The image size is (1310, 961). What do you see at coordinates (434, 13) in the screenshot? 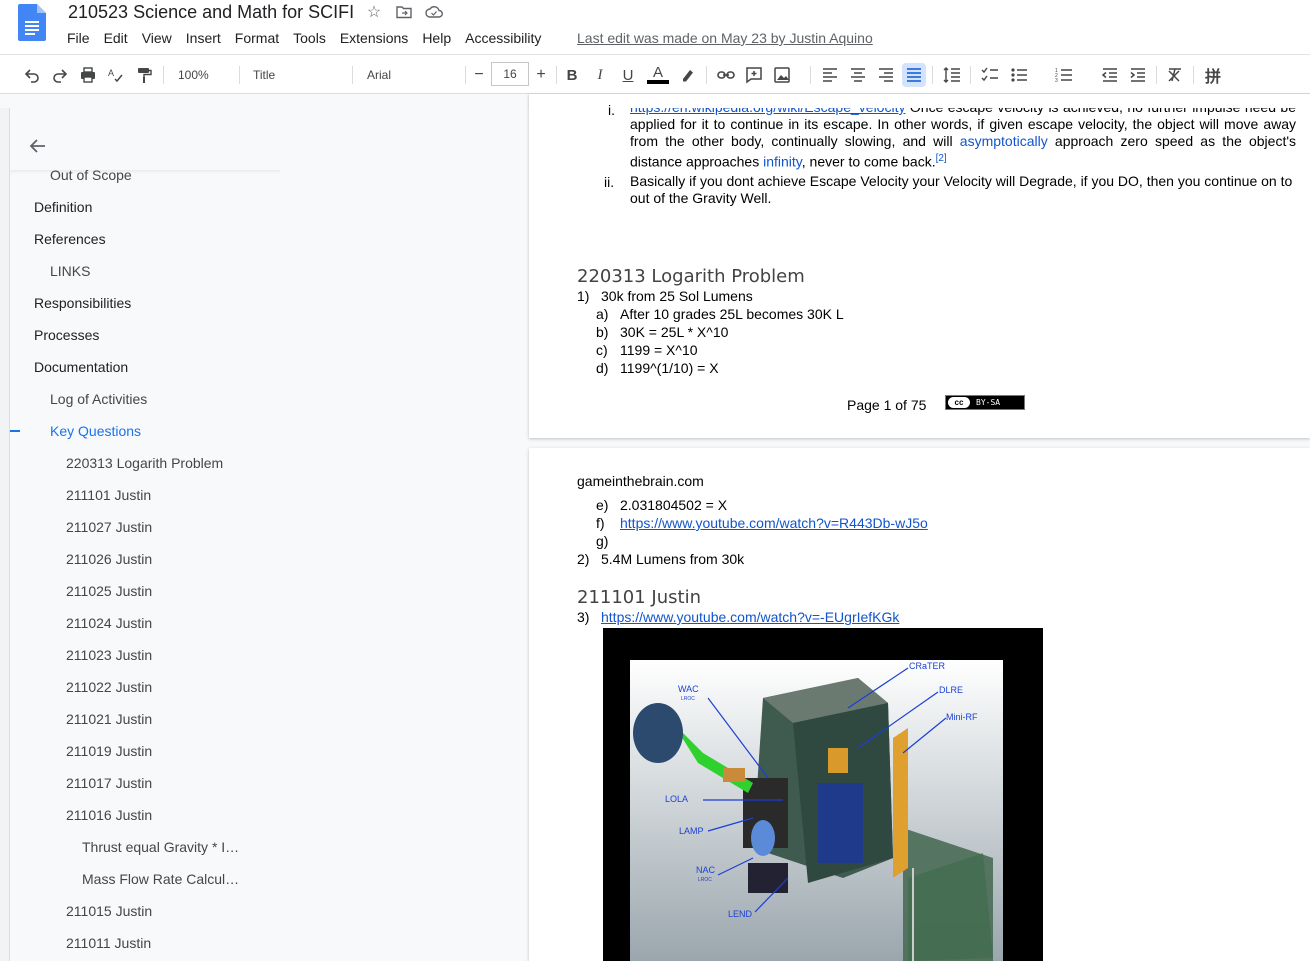
I see `cloud-saved-icon` at bounding box center [434, 13].